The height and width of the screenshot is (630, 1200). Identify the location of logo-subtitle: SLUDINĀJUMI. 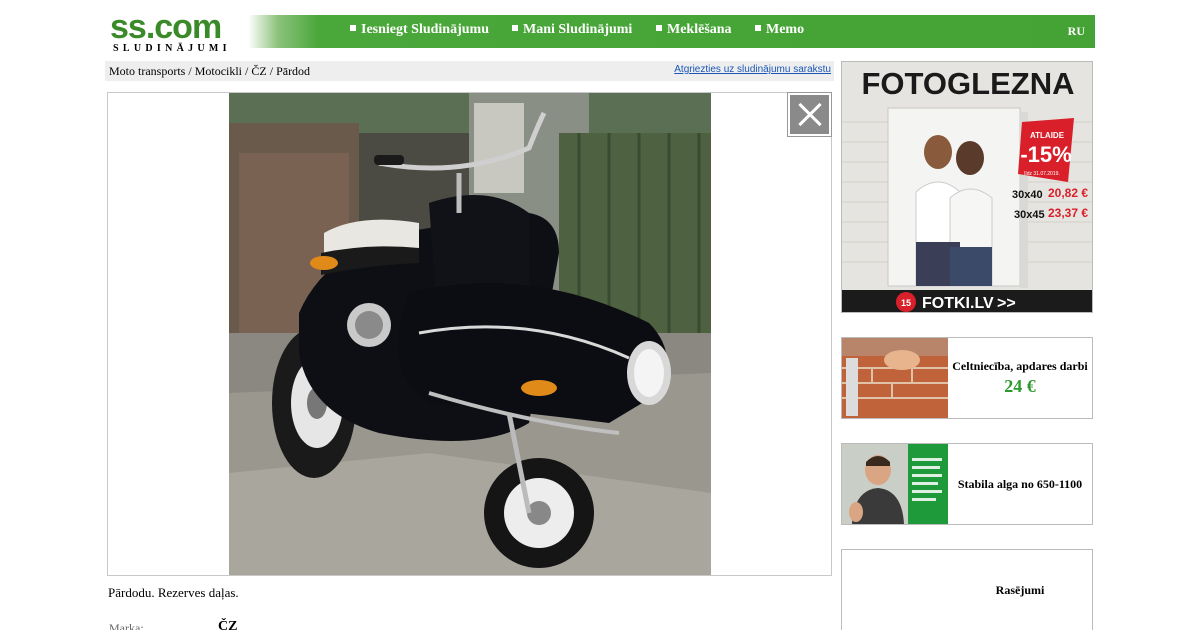
(172, 48).